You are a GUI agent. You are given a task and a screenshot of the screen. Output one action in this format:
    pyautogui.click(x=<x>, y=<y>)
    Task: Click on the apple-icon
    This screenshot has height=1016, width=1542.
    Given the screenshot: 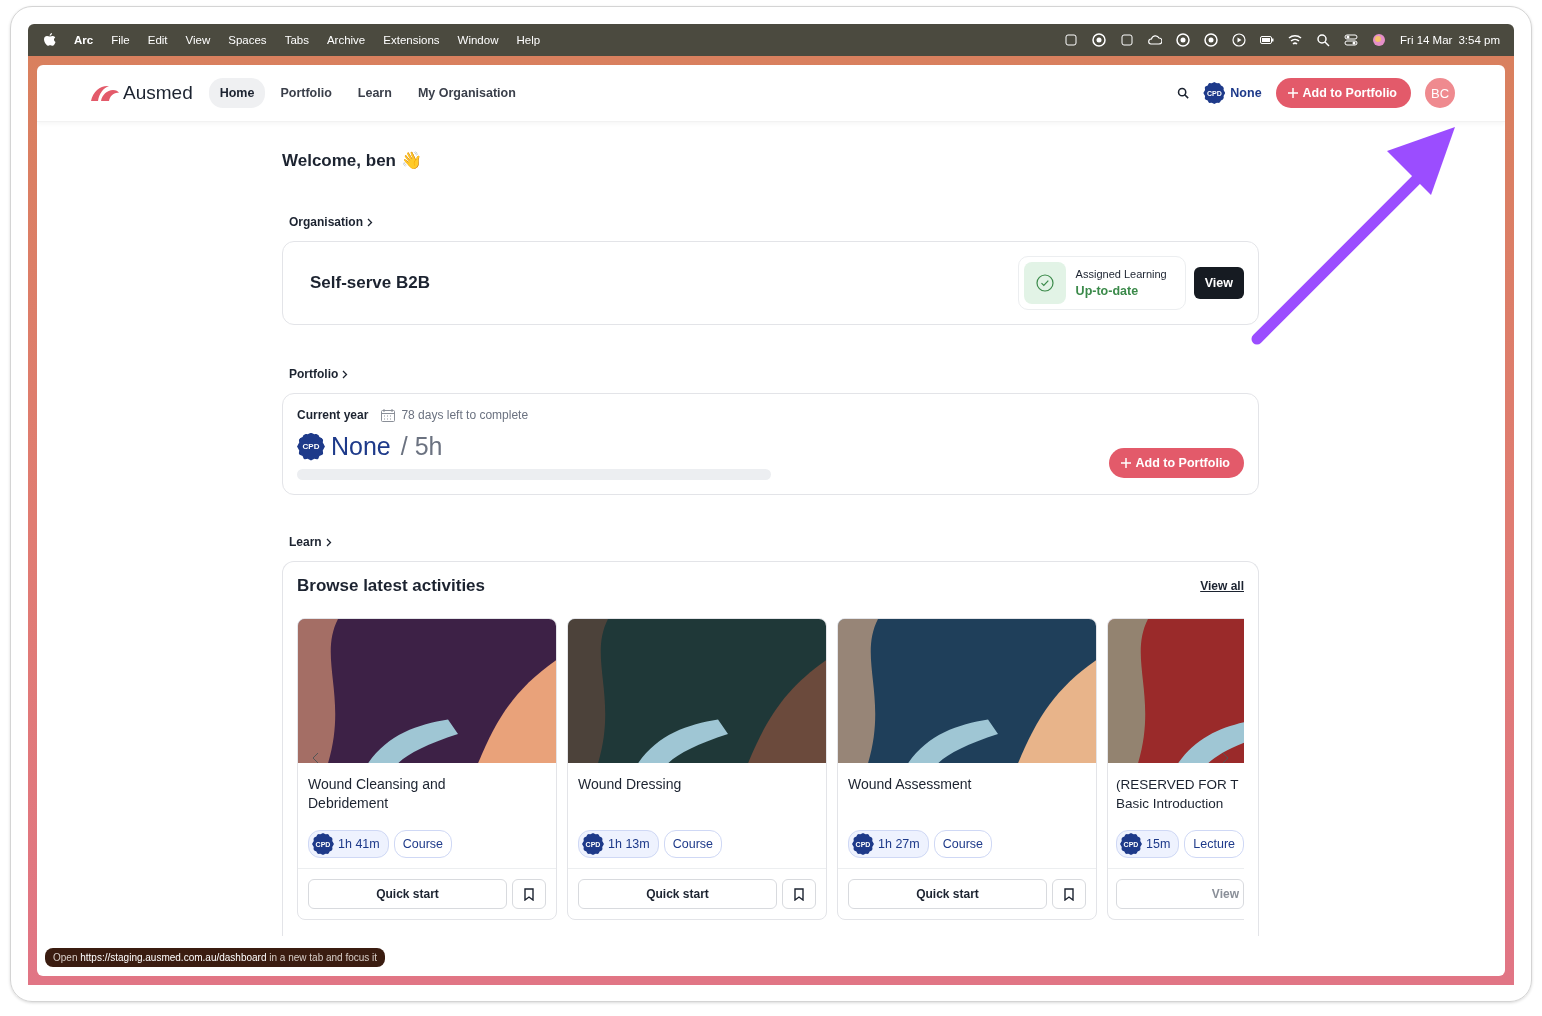 What is the action you would take?
    pyautogui.click(x=50, y=40)
    